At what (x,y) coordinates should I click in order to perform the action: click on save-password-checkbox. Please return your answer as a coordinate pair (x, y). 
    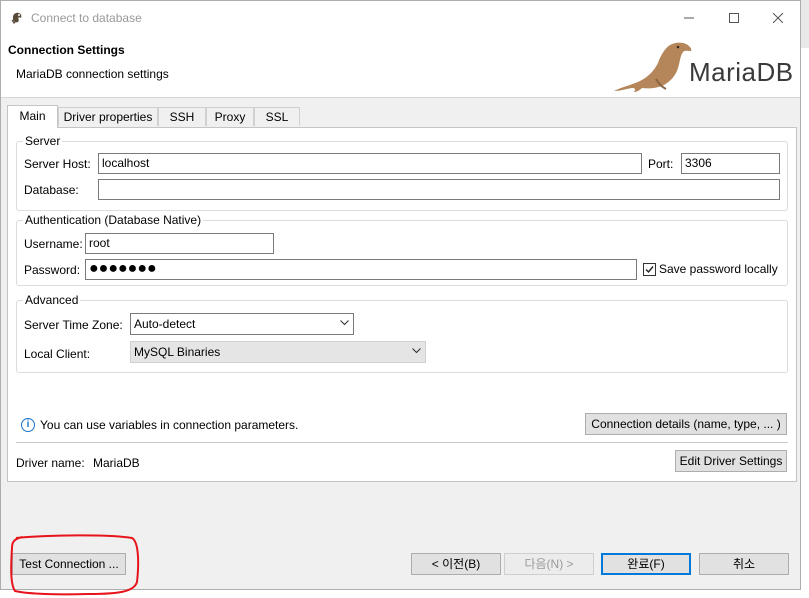
    Looking at the image, I should click on (649, 269).